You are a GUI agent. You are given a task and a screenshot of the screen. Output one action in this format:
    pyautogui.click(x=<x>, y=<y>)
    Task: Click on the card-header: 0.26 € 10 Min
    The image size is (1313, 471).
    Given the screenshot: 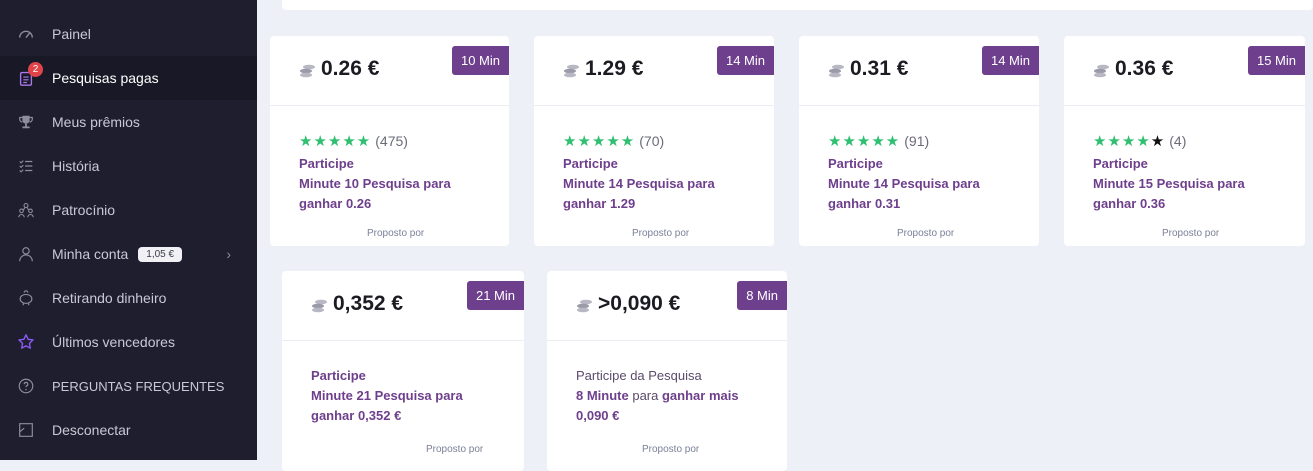 What is the action you would take?
    pyautogui.click(x=389, y=71)
    